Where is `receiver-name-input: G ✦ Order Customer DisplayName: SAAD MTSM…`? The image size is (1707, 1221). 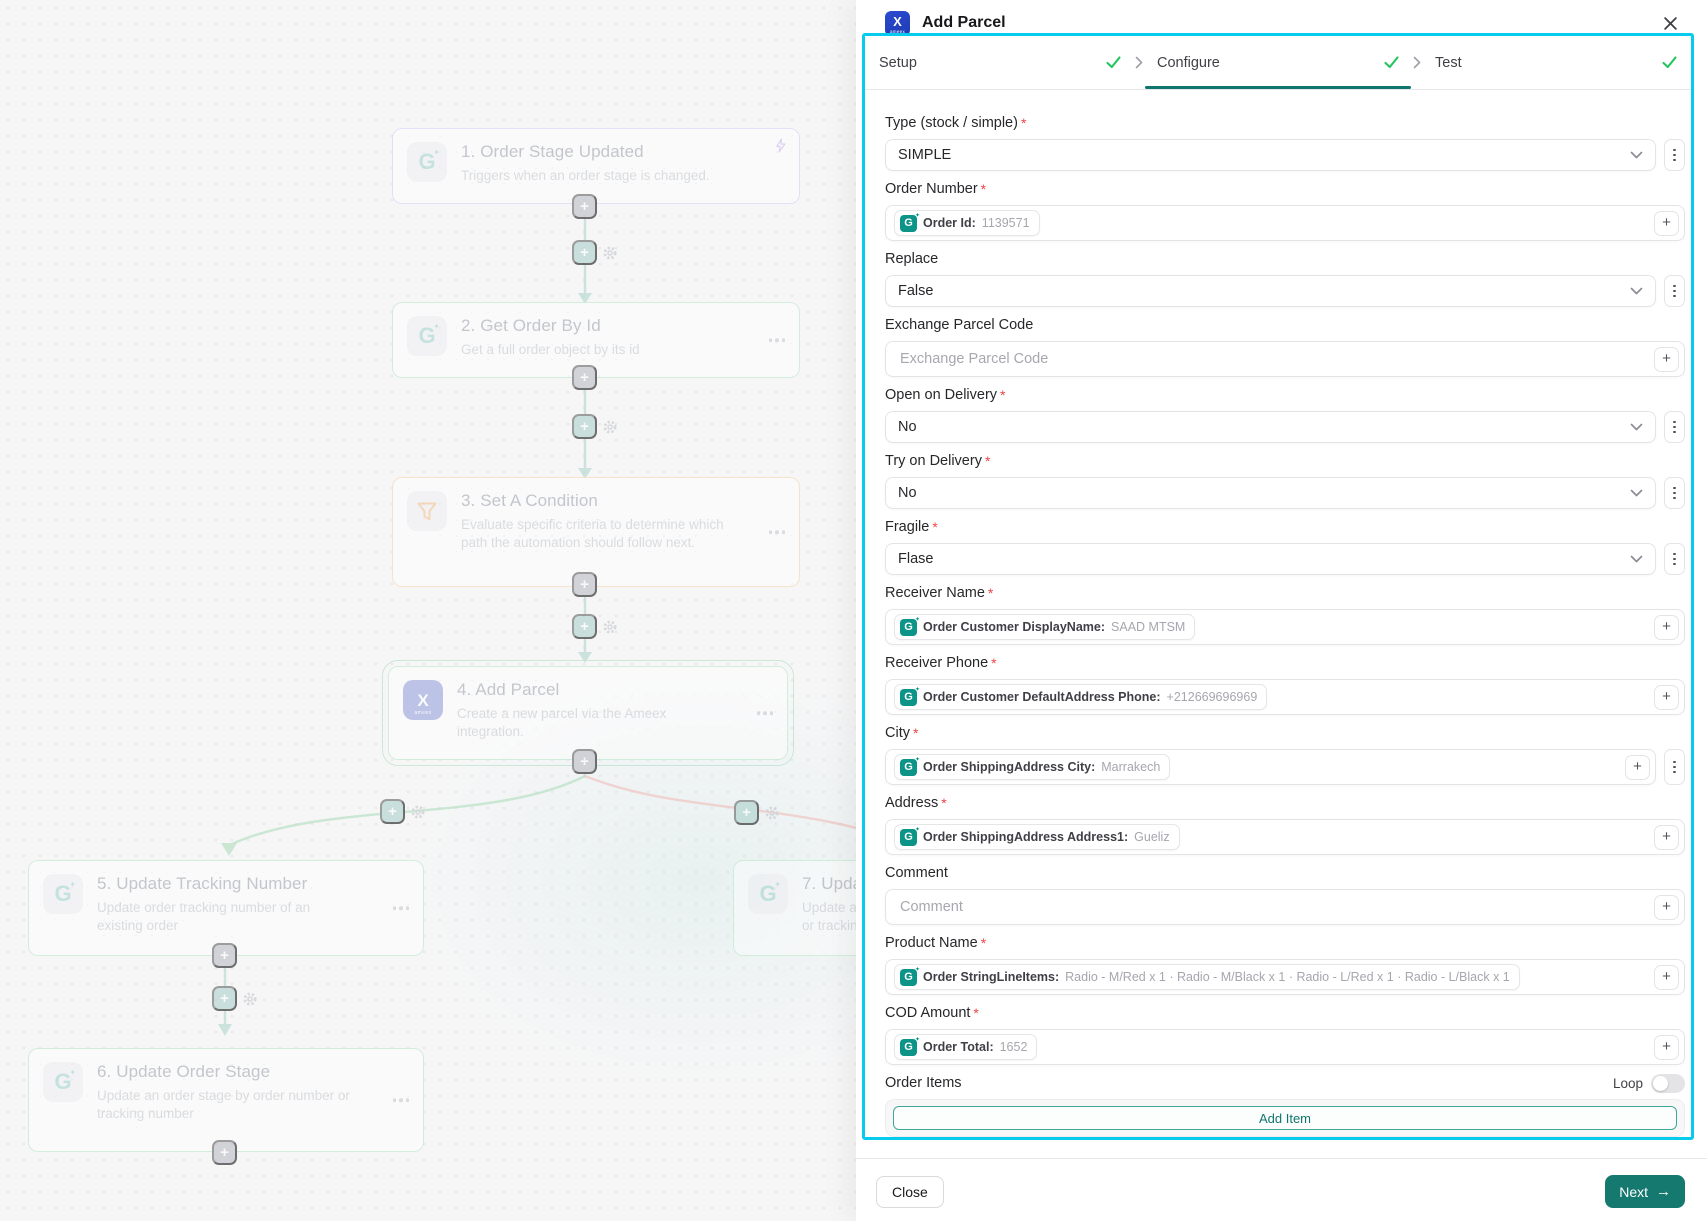 receiver-name-input: G ✦ Order Customer DisplayName: SAAD MTSM… is located at coordinates (1285, 627).